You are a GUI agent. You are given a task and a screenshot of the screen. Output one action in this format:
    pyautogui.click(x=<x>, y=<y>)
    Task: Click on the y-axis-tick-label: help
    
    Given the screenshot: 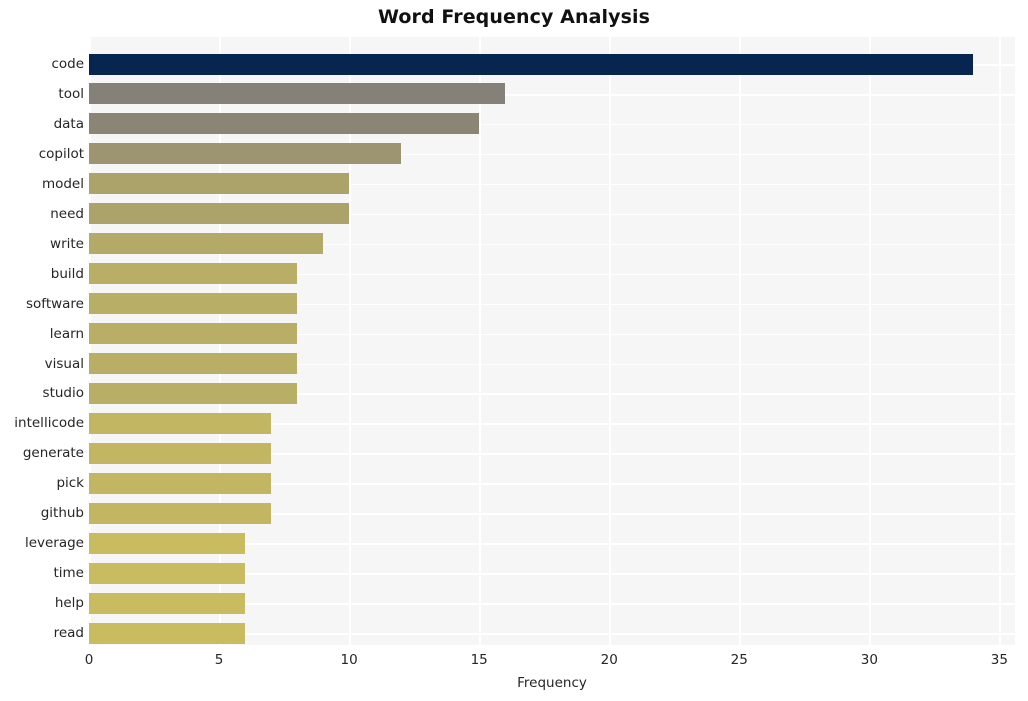 What is the action you would take?
    pyautogui.click(x=69, y=603)
    